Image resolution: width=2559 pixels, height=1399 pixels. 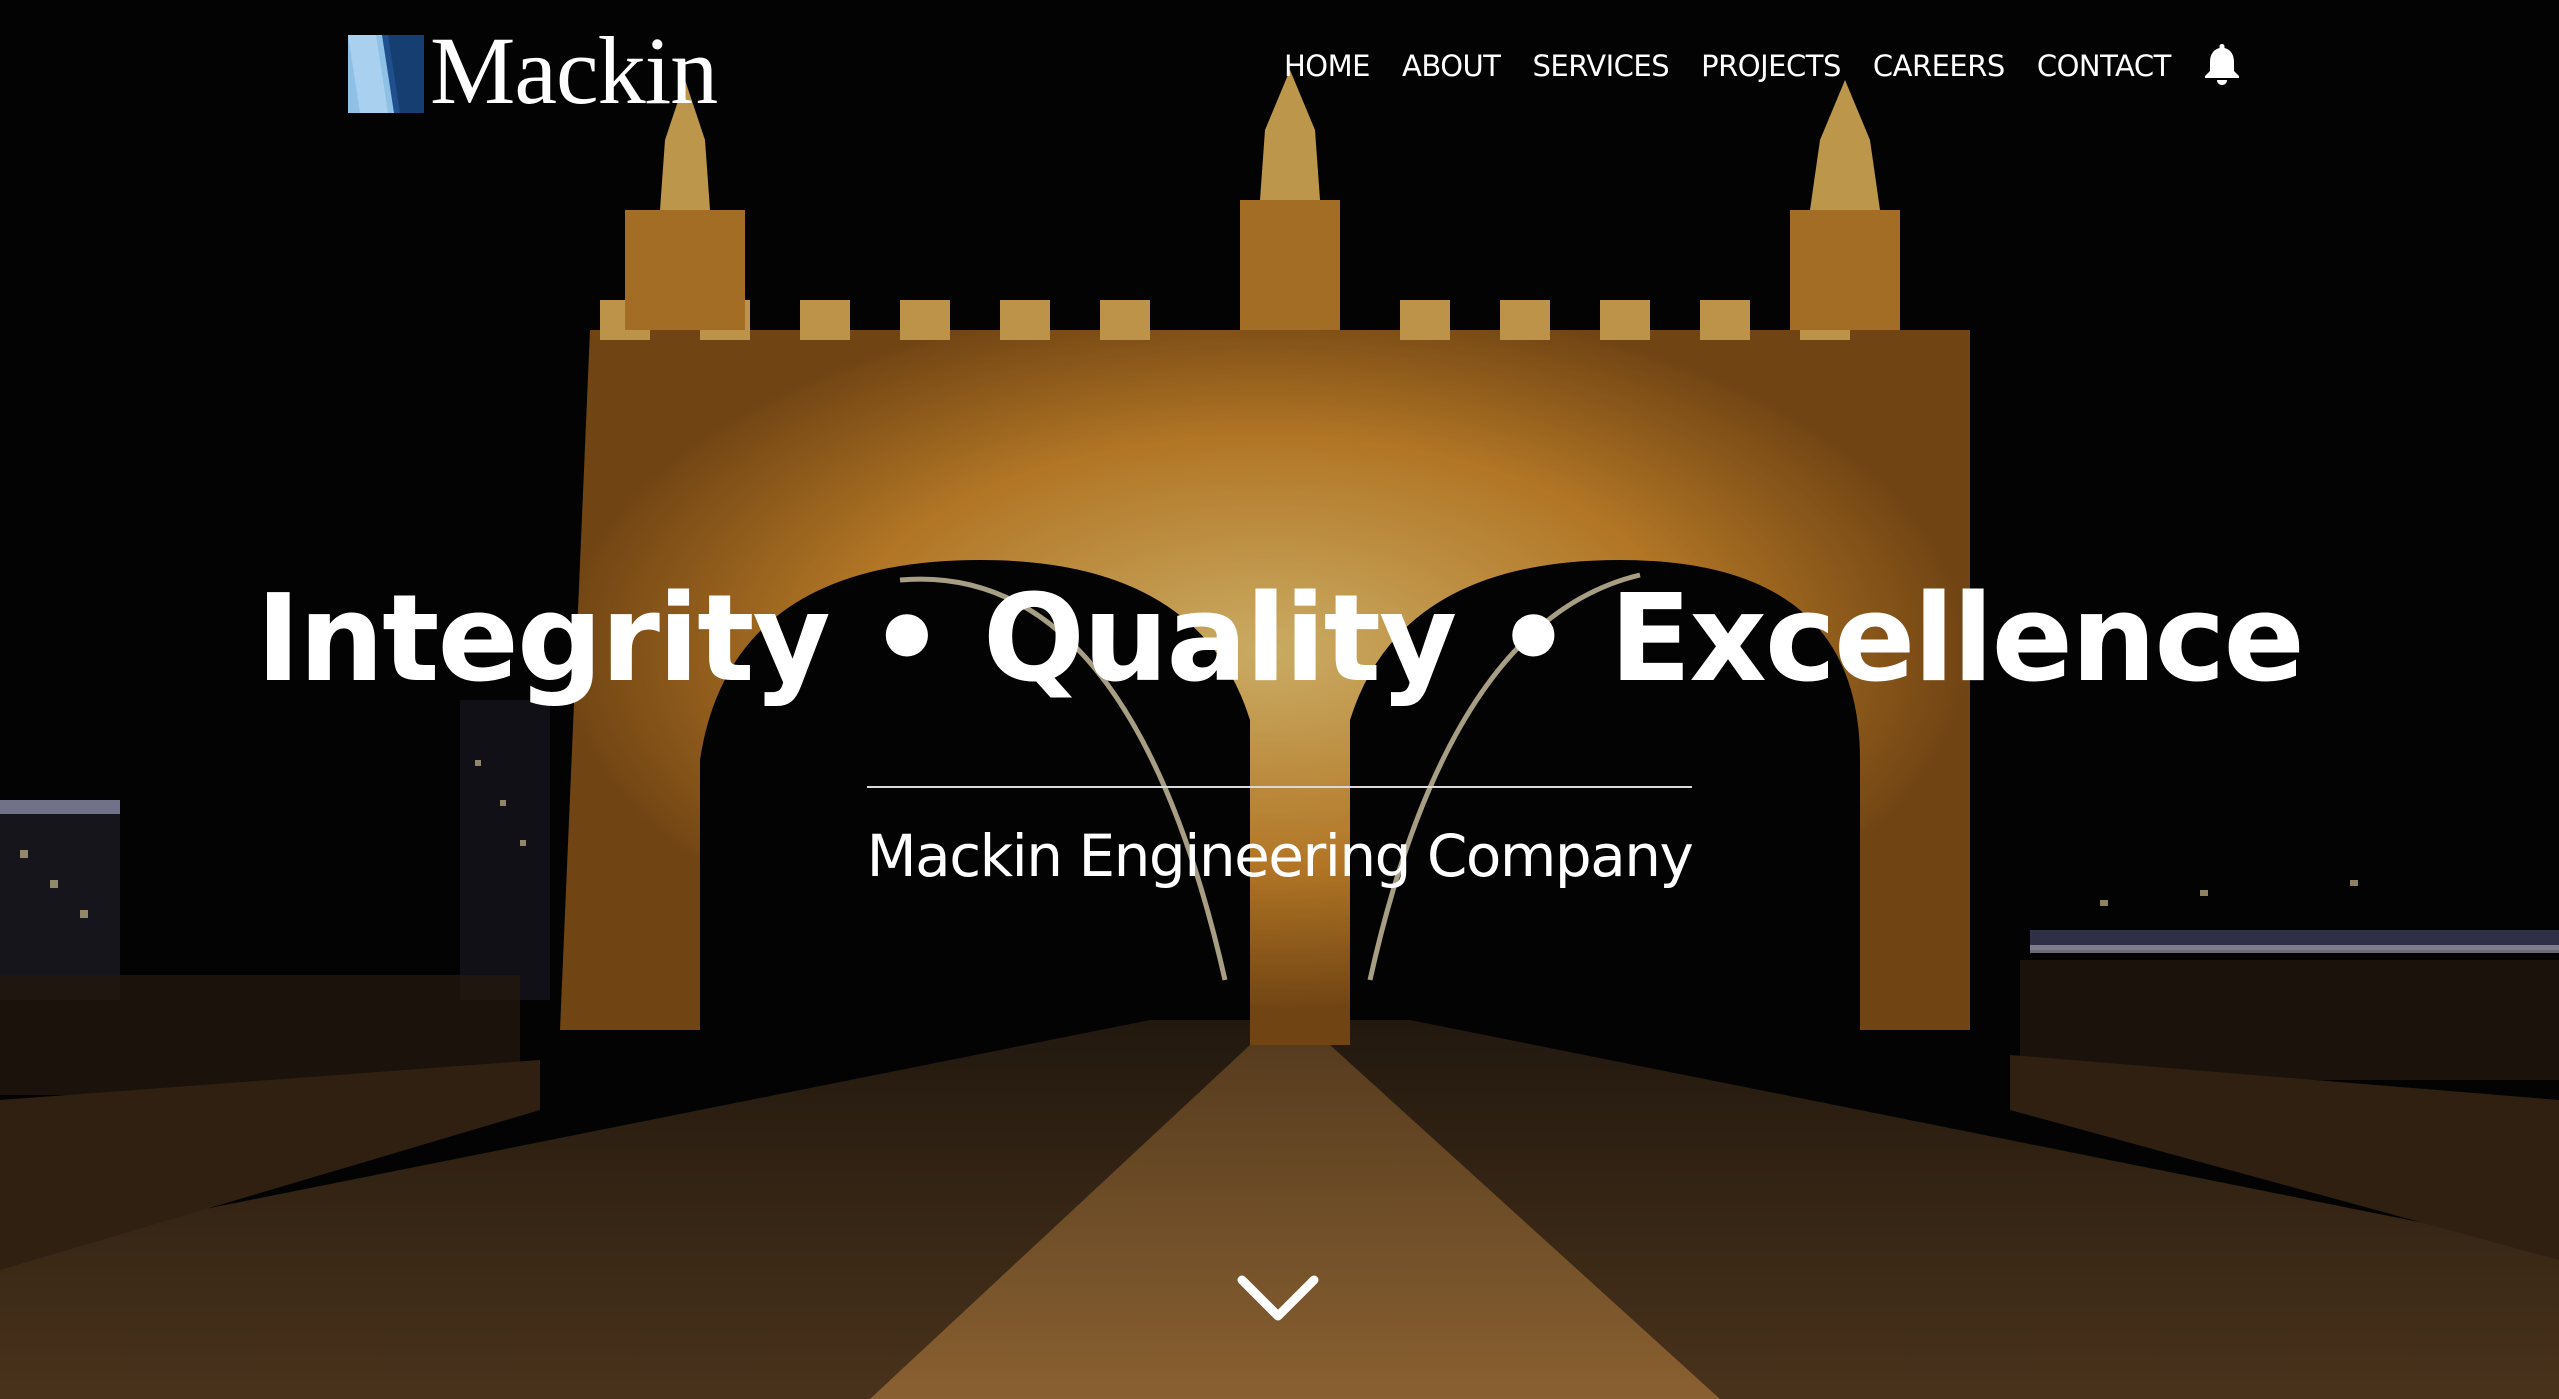 I want to click on nav-item-about: ABOUT, so click(x=1451, y=66).